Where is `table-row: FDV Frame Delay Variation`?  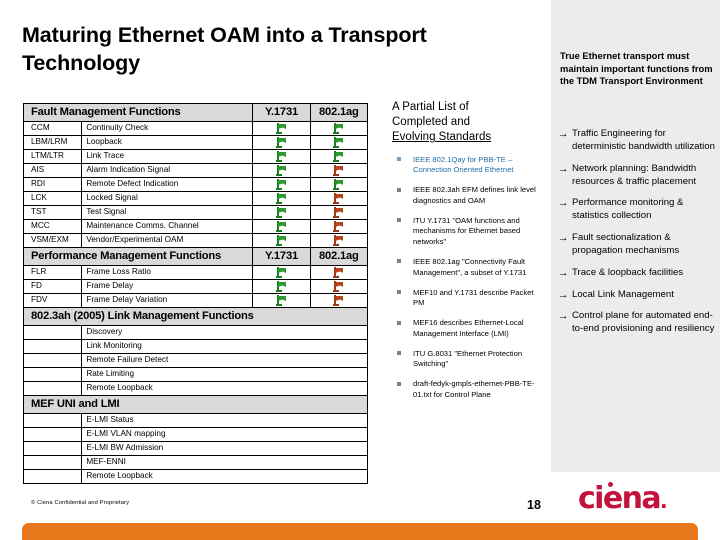
table-row: FDV Frame Delay Variation is located at coordinates (195, 300).